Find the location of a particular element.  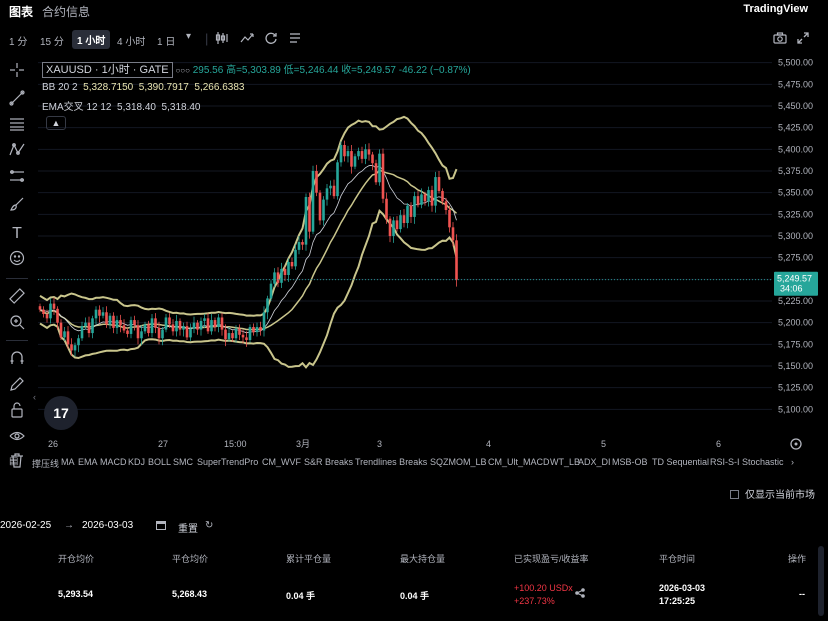

checkbox is located at coordinates (734, 494).